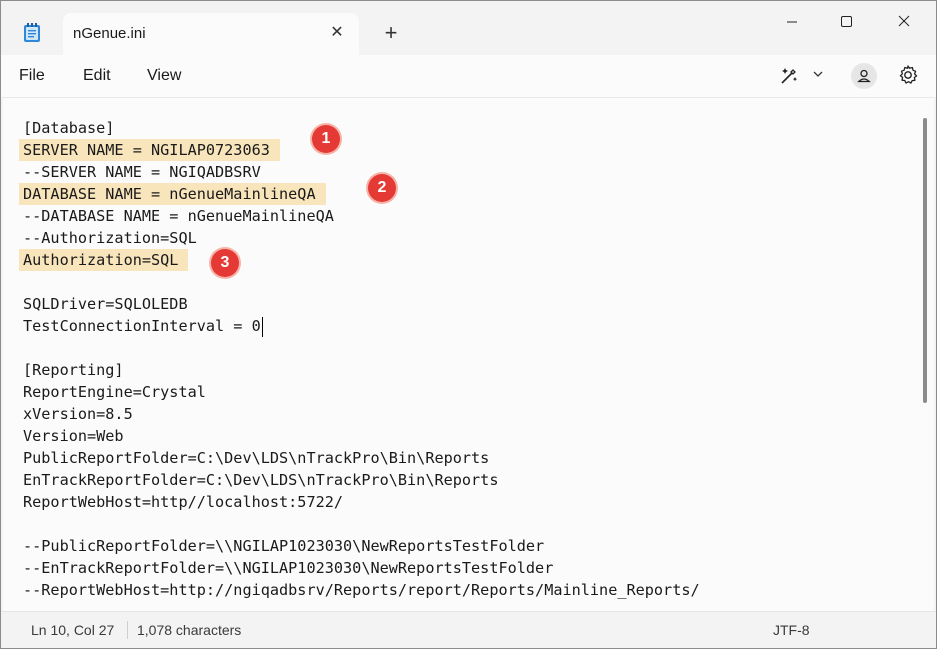 This screenshot has height=649, width=937. What do you see at coordinates (326, 139) in the screenshot?
I see `callout-marker-1: 1` at bounding box center [326, 139].